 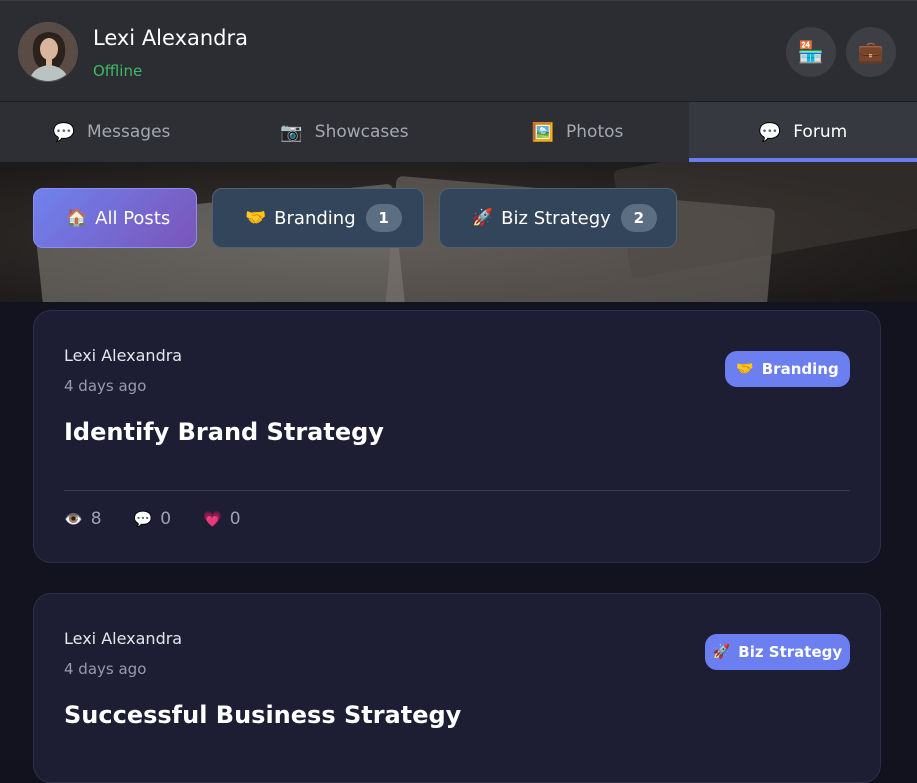 What do you see at coordinates (595, 132) in the screenshot?
I see `tab-label: Photos` at bounding box center [595, 132].